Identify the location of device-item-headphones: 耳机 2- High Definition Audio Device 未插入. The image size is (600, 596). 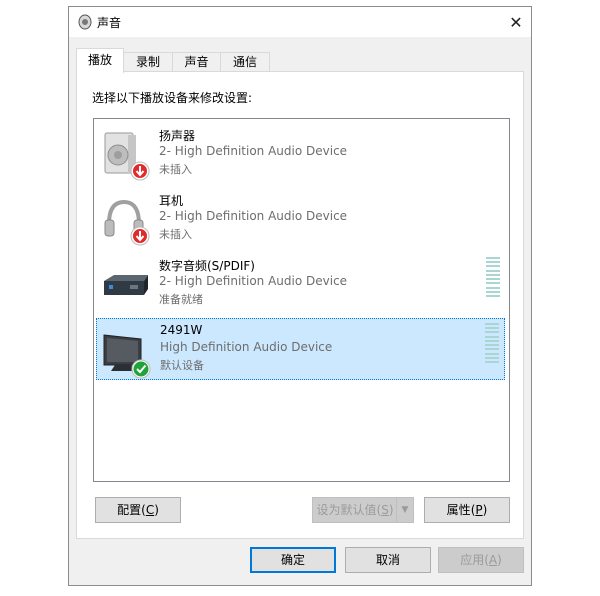
(300, 219).